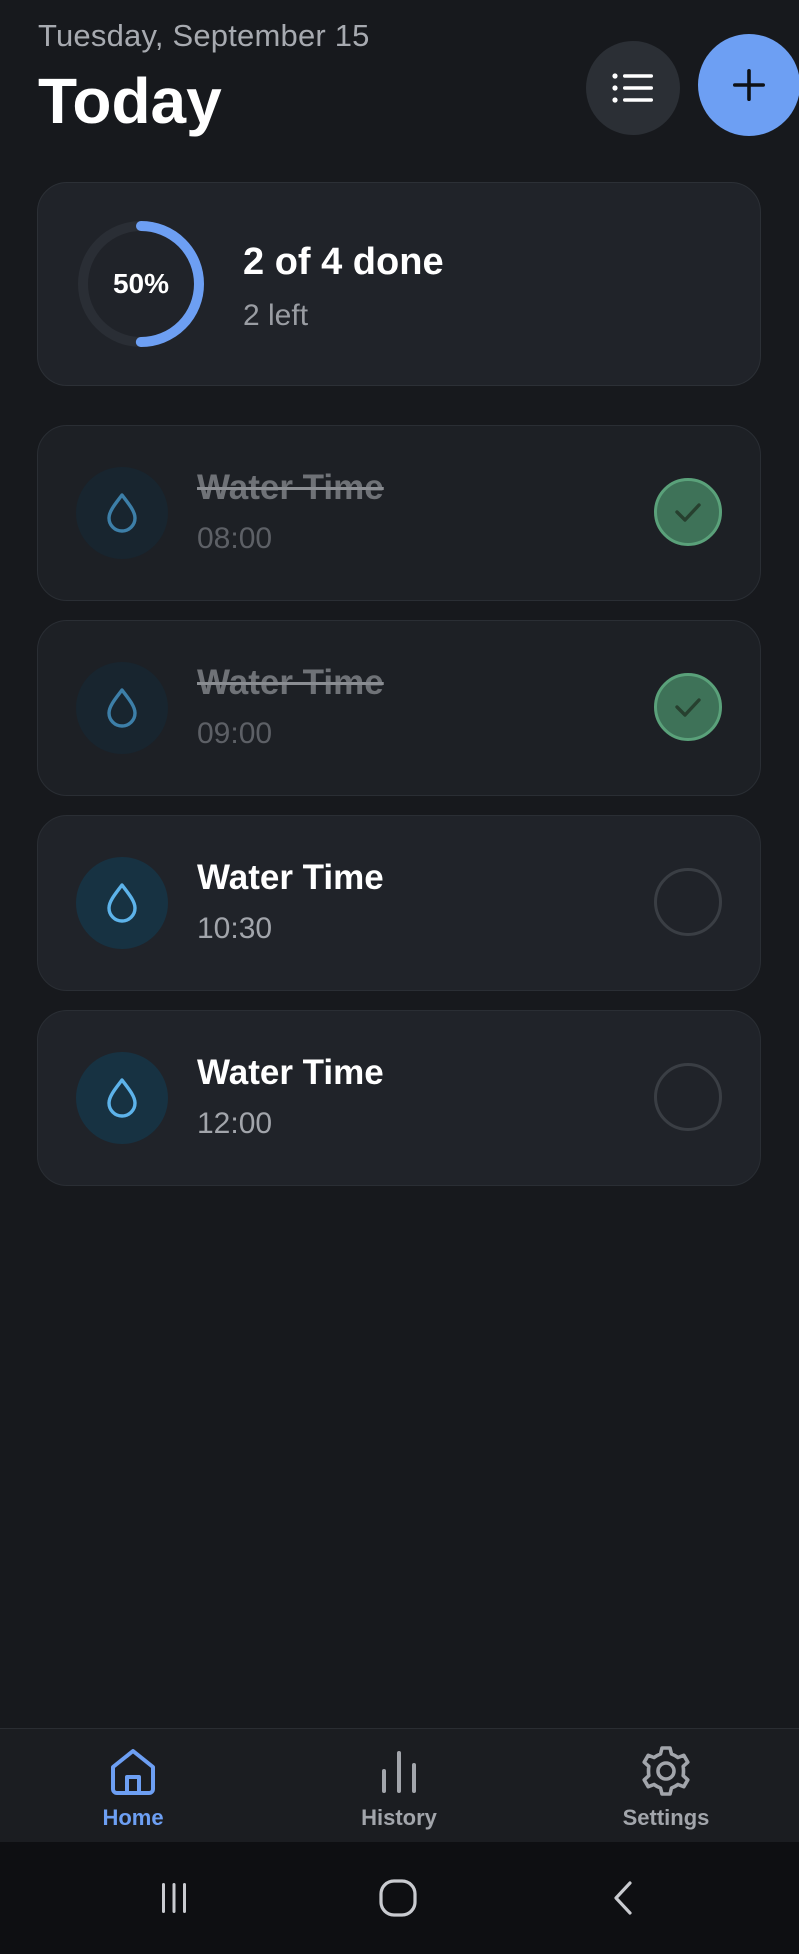 The image size is (799, 1954). I want to click on done-count: 2 of 4 done, so click(343, 262).